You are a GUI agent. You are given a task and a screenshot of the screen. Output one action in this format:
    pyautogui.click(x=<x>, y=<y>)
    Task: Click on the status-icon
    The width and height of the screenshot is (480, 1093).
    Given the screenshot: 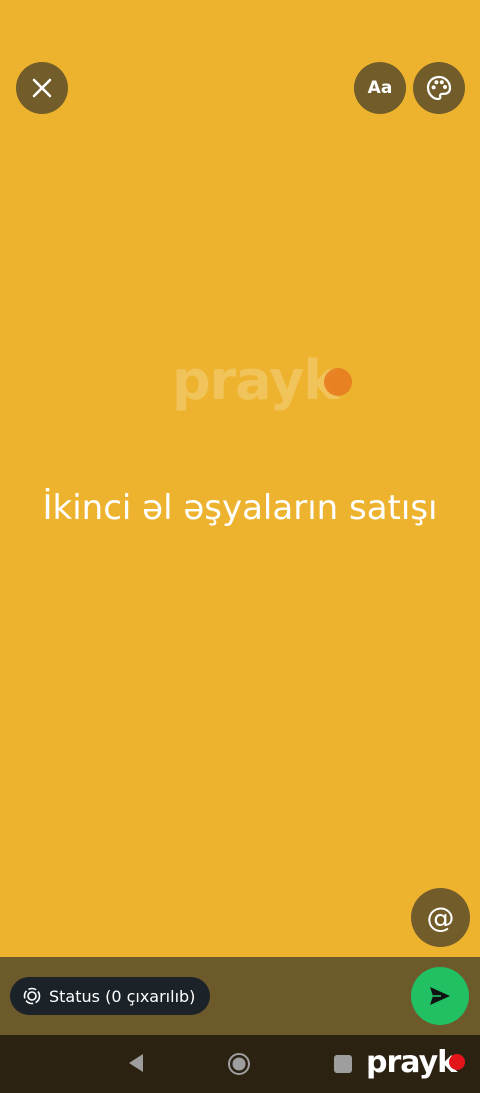 What is the action you would take?
    pyautogui.click(x=32, y=996)
    